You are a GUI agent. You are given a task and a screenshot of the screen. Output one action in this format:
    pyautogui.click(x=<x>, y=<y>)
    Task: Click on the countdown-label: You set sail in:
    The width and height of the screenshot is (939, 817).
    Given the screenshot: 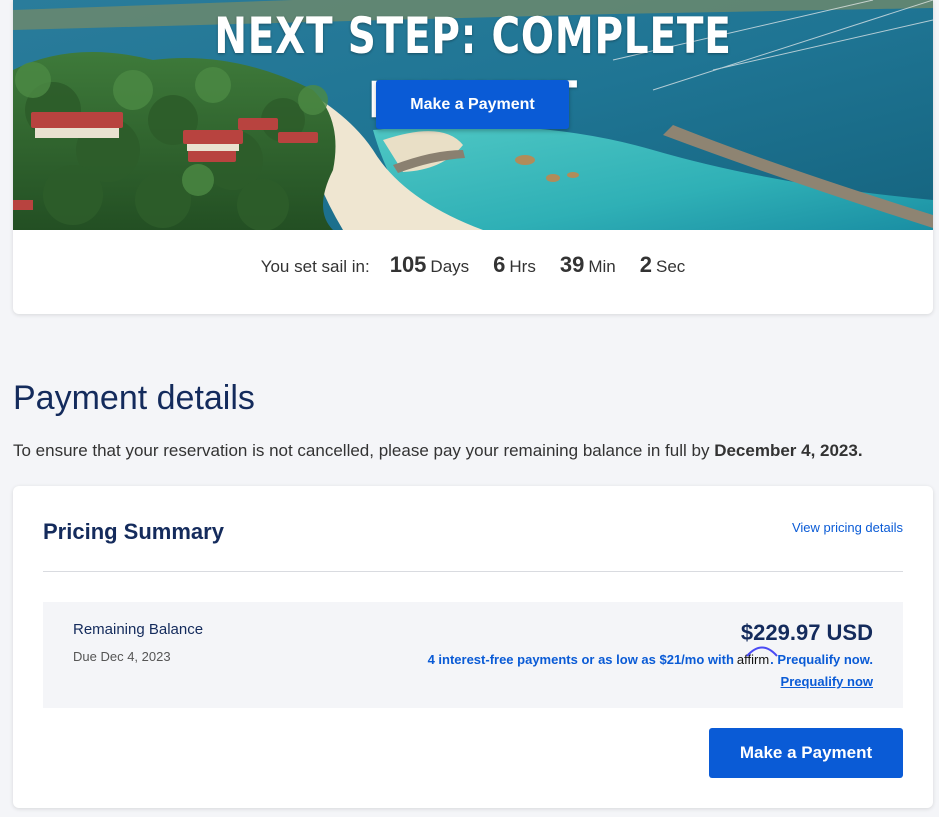 What is the action you would take?
    pyautogui.click(x=315, y=266)
    